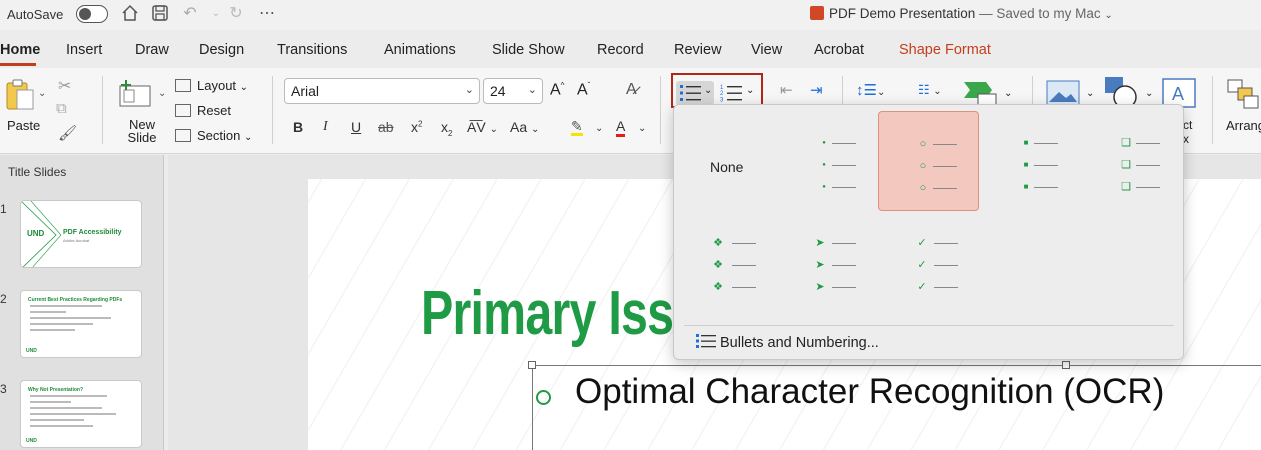 The image size is (1261, 450). Describe the element at coordinates (839, 50) in the screenshot. I see `tab-acrobat: Acrobat` at that location.